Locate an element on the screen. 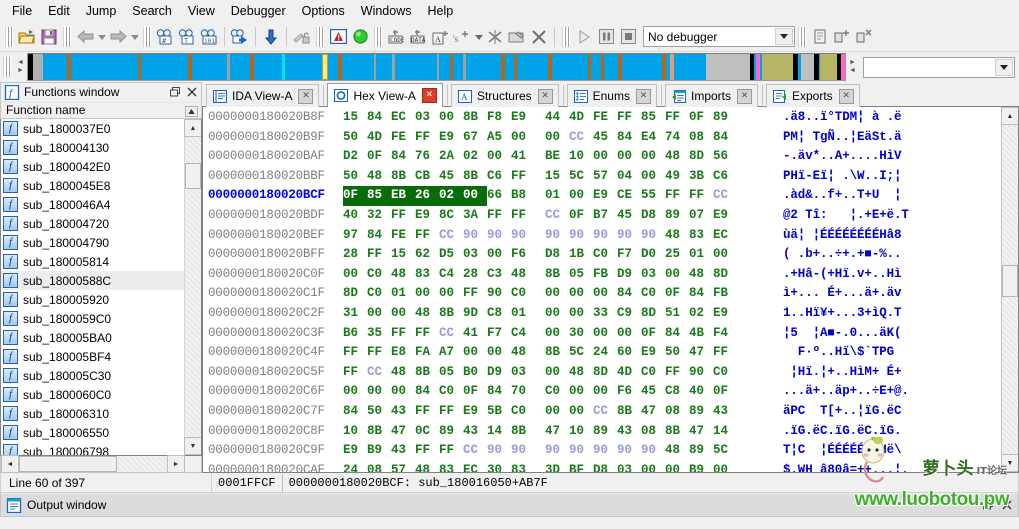  hex-byte: C8 is located at coordinates (499, 314).